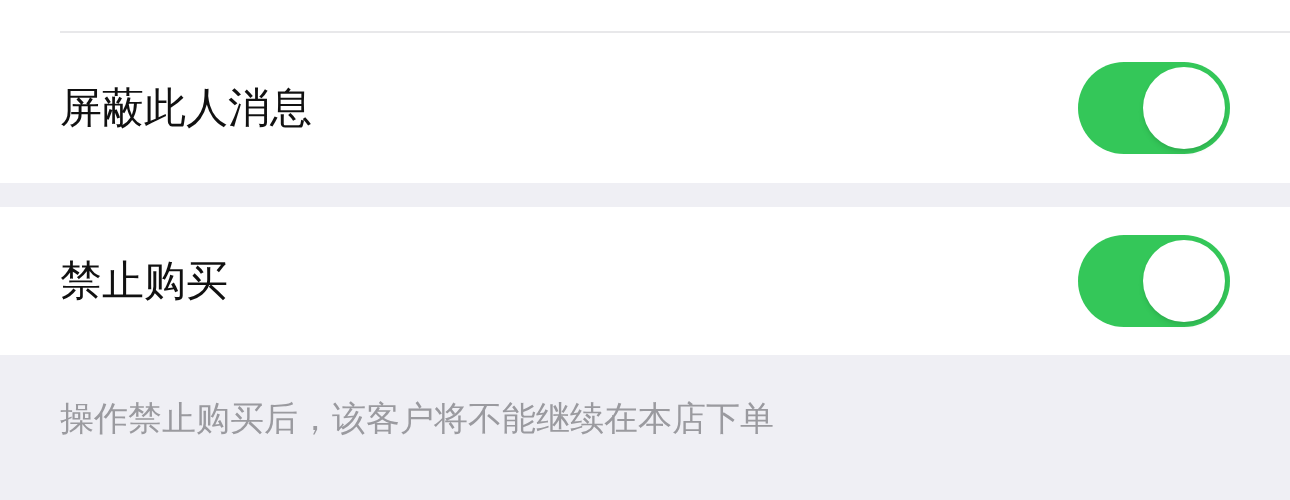 The height and width of the screenshot is (500, 1290). What do you see at coordinates (417, 418) in the screenshot?
I see `footnote-text: 操作禁止购买后，该客户将不能继续在本店下单` at bounding box center [417, 418].